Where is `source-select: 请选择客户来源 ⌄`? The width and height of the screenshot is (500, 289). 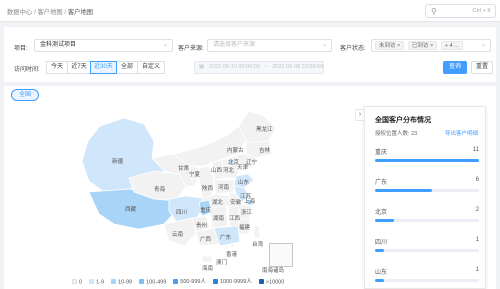 source-select: 请选择客户来源 ⌄ is located at coordinates (269, 45).